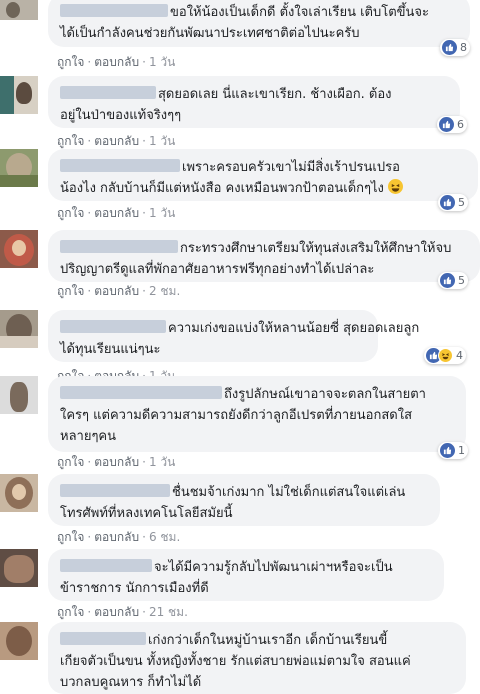  I want to click on comment-text: โทรศัพท์ที่หลงเทคโนโลยีสมัยนี้, so click(146, 513).